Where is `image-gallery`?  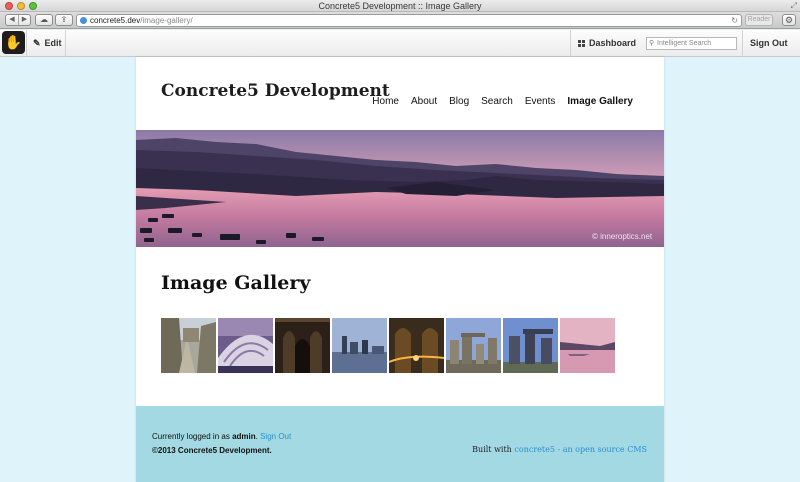 image-gallery is located at coordinates (388, 345).